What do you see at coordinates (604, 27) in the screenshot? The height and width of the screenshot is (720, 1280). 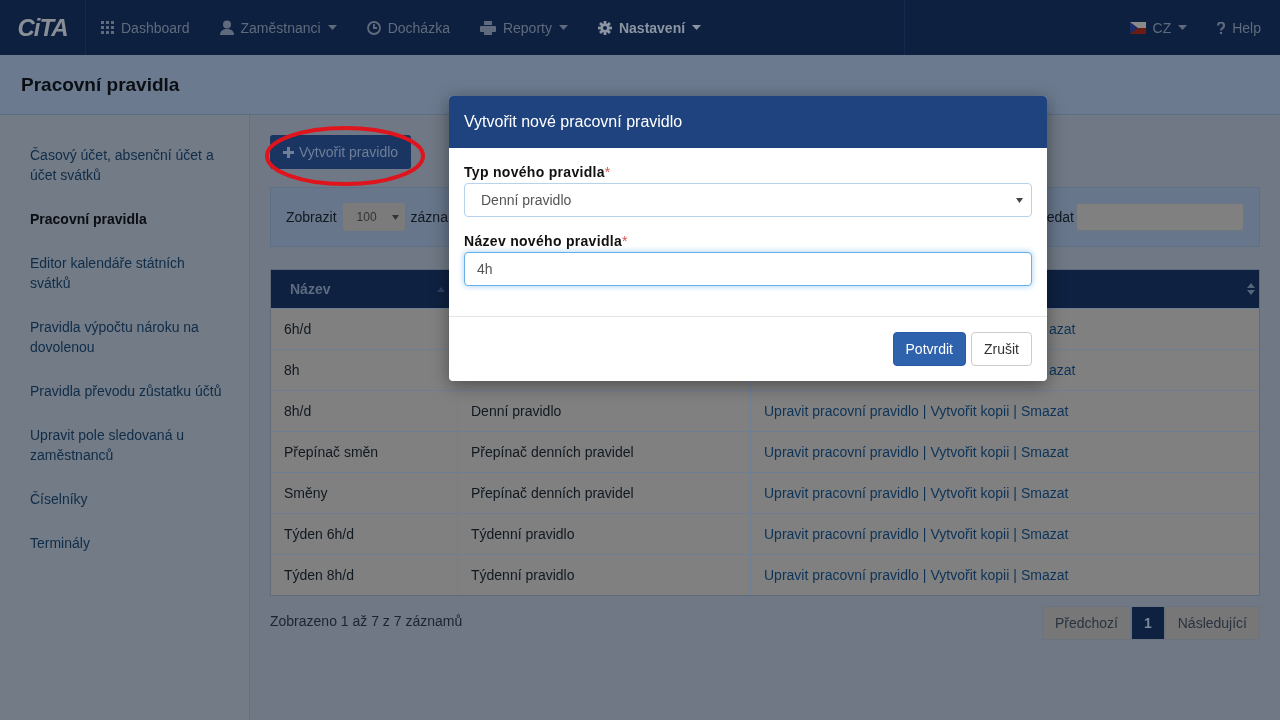 I see `settings-icon` at bounding box center [604, 27].